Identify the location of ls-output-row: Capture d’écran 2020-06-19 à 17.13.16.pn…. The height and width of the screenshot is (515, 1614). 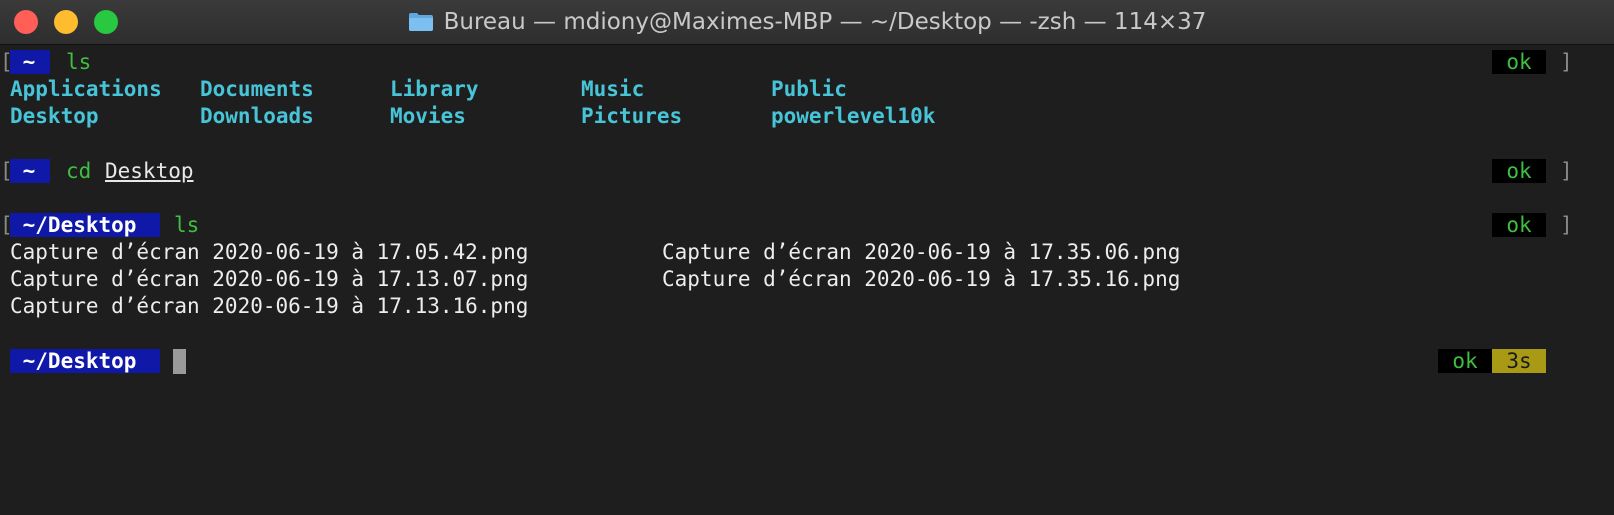
(807, 306).